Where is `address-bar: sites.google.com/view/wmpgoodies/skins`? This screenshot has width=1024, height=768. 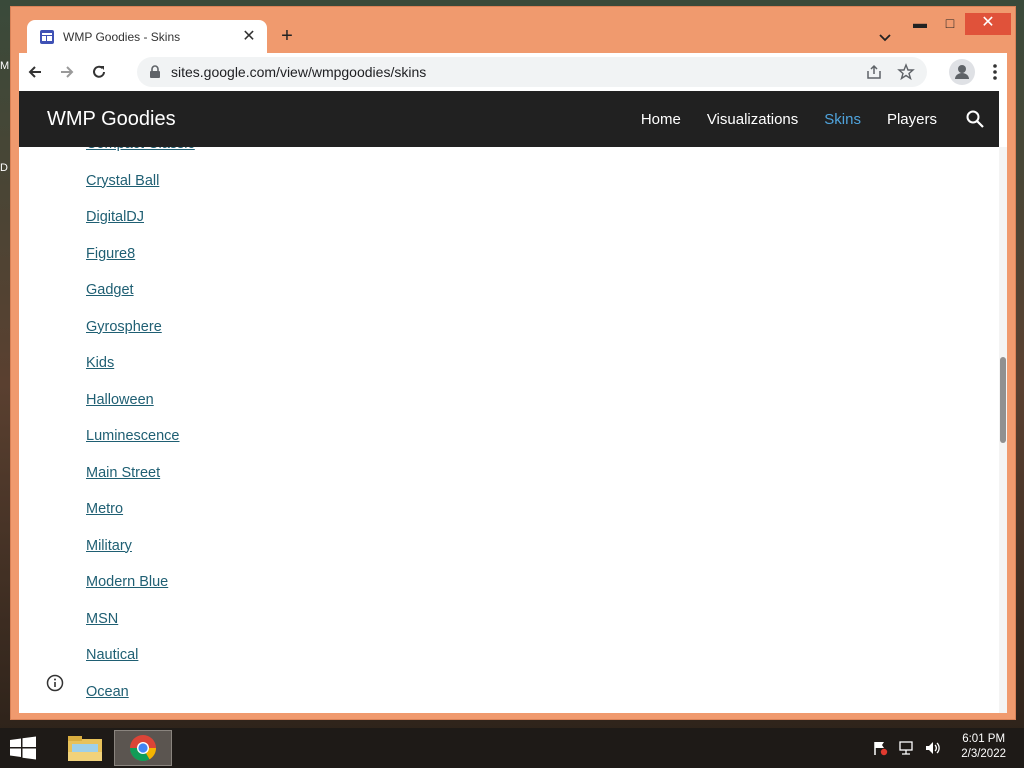 address-bar: sites.google.com/view/wmpgoodies/skins is located at coordinates (532, 72).